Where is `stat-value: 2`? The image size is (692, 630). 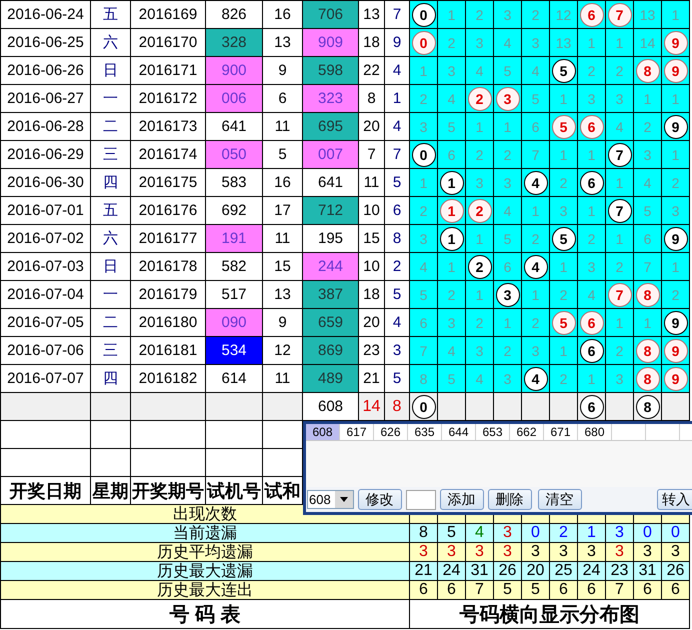
stat-value: 2 is located at coordinates (564, 533).